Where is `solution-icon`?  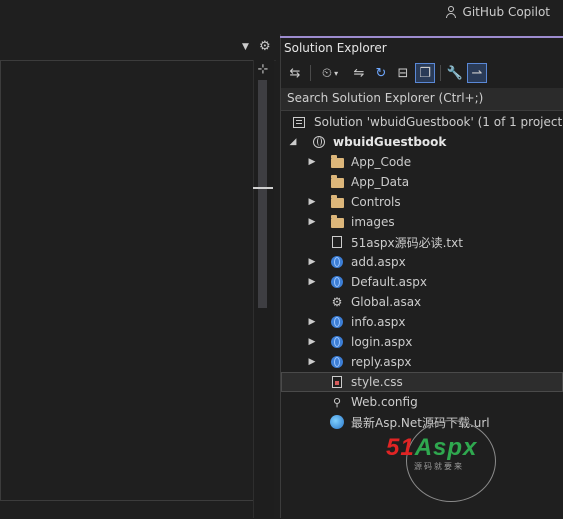
solution-icon is located at coordinates (299, 122).